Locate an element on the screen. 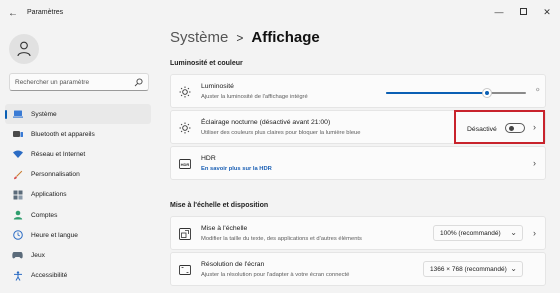 This screenshot has height=293, width=560. brightness-title: Luminosité is located at coordinates (217, 86).